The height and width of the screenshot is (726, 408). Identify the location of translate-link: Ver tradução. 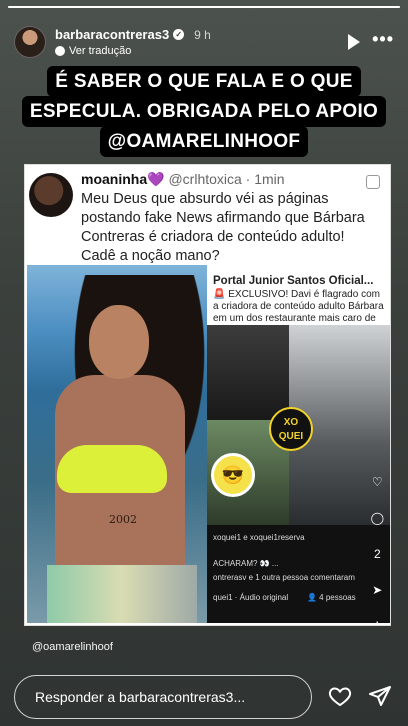
(93, 51).